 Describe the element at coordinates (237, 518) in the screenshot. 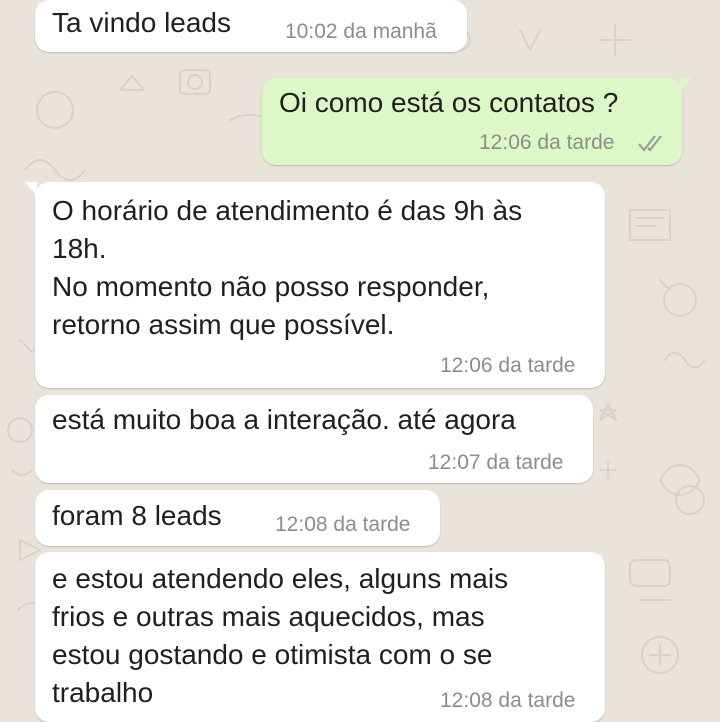

I see `message-bubble-incoming: foram 8 leads 12:08 da tarde` at that location.